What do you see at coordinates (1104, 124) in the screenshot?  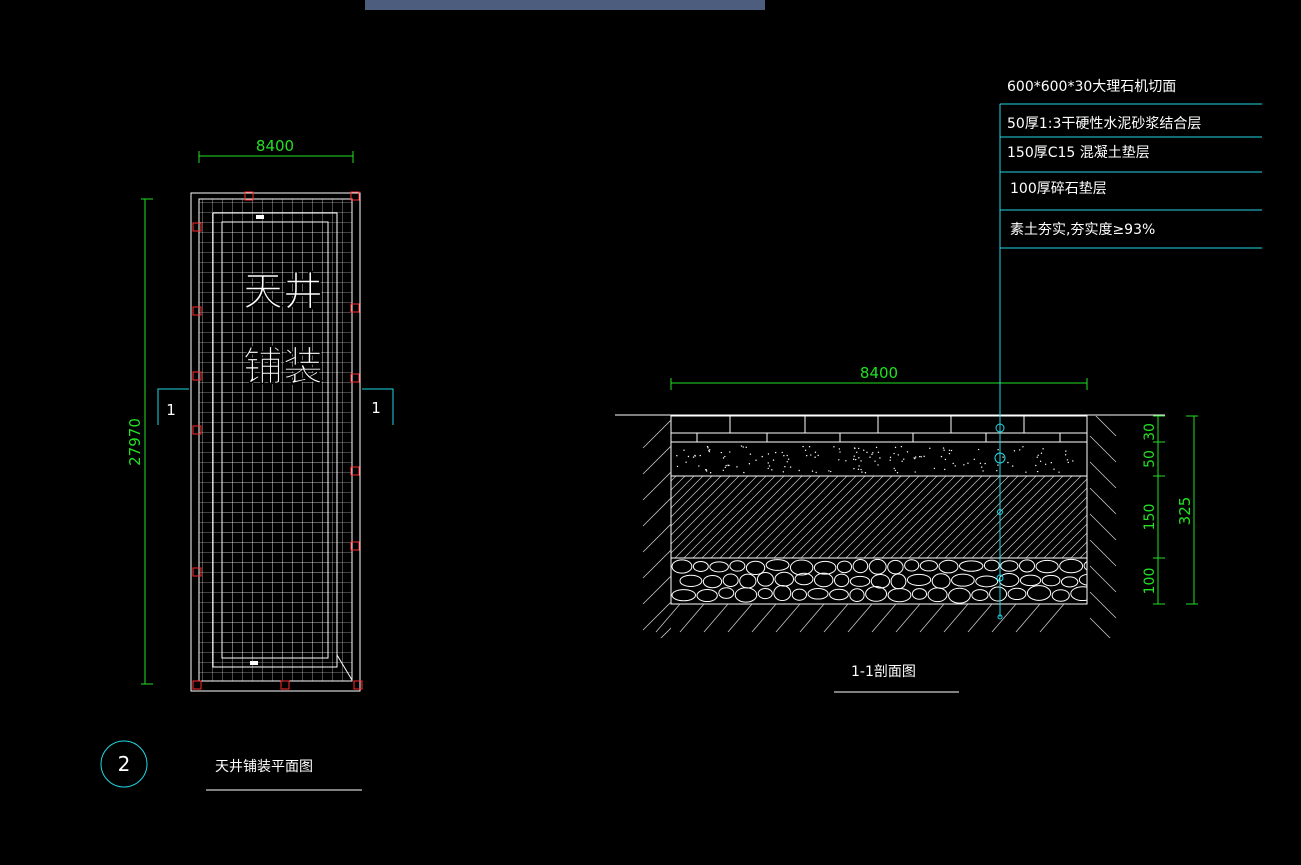 I see `layer-note-mortar: 50厚1:3干硬性水泥砂浆结合层` at bounding box center [1104, 124].